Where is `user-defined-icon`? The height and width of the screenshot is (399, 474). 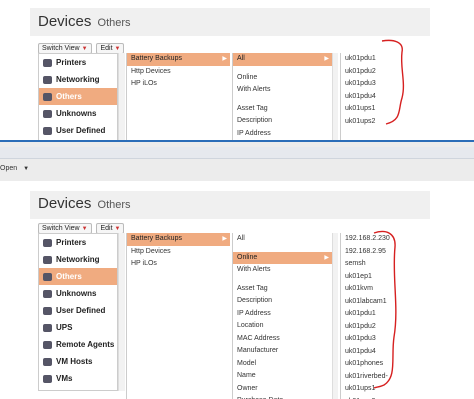 user-defined-icon is located at coordinates (47, 310).